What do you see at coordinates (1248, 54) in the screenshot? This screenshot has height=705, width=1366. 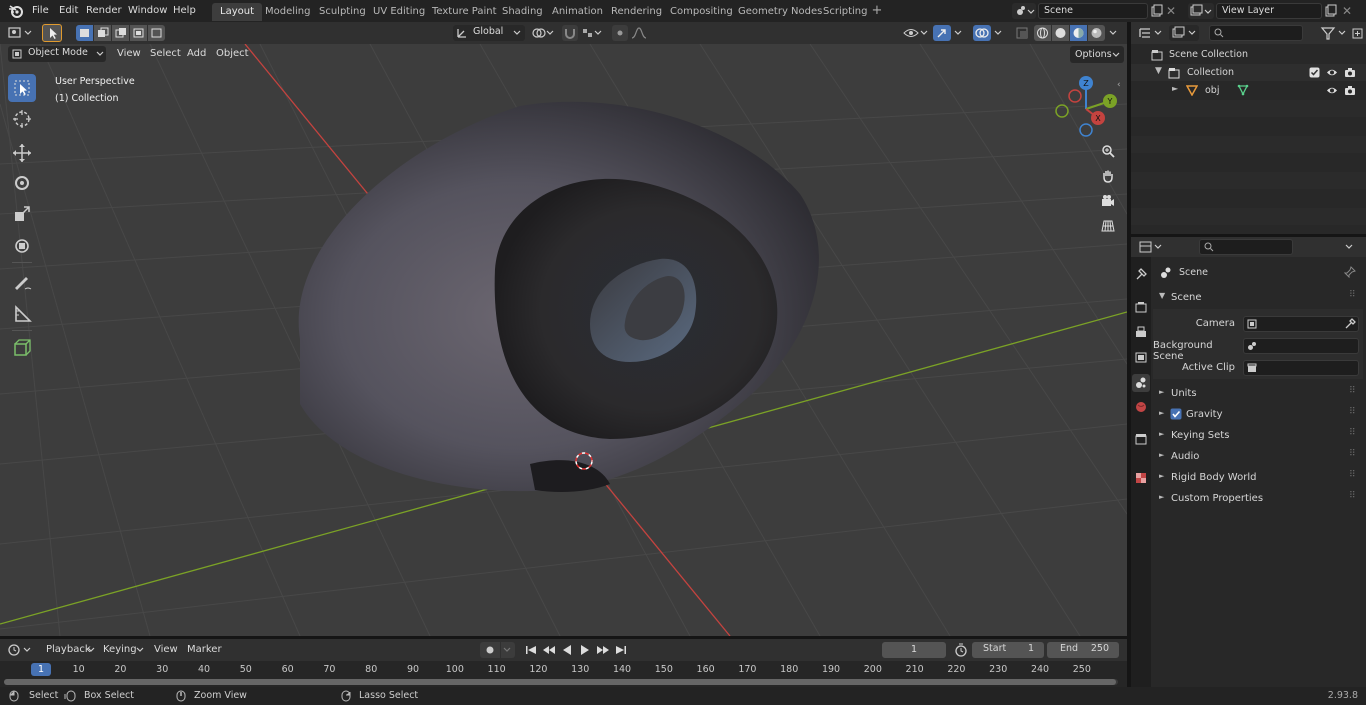 I see `outliner-row-scene-collection: Scene Collection` at bounding box center [1248, 54].